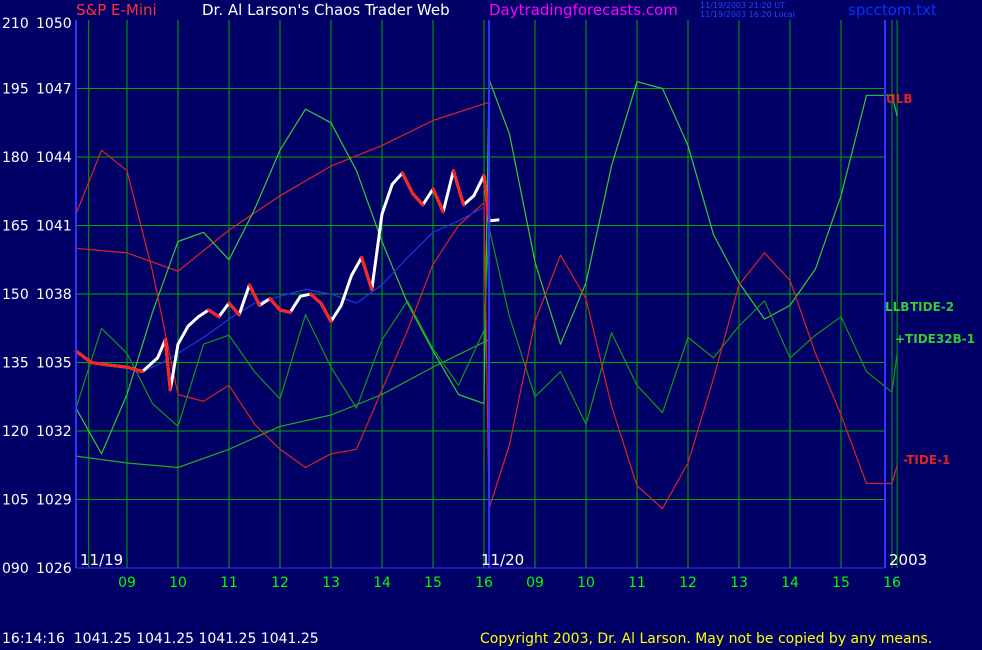  What do you see at coordinates (897, 307) in the screenshot?
I see `series-label: LLB` at bounding box center [897, 307].